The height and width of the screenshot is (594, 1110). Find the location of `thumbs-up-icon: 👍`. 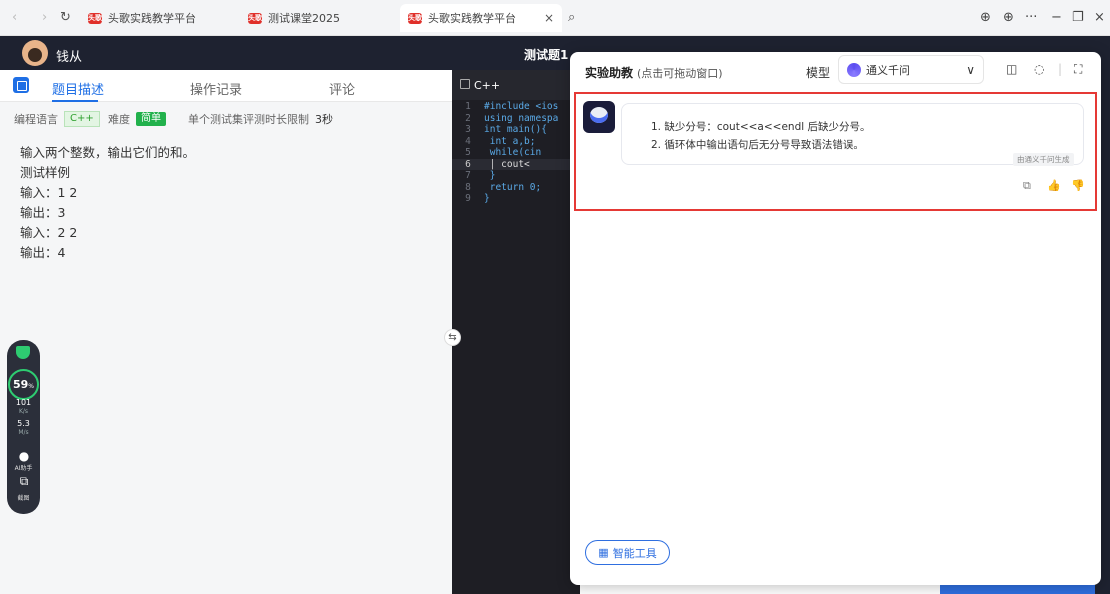

thumbs-up-icon: 👍 is located at coordinates (1054, 185).